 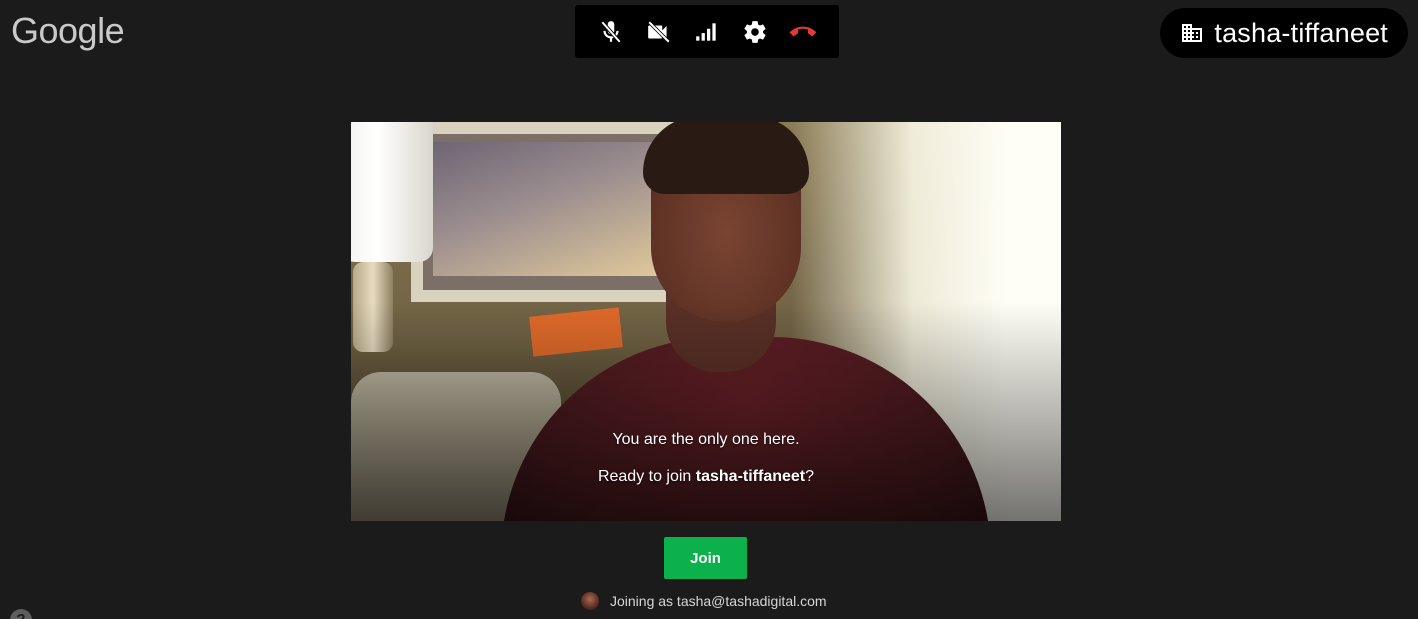 I want to click on mute-microphone-button, so click(x=611, y=32).